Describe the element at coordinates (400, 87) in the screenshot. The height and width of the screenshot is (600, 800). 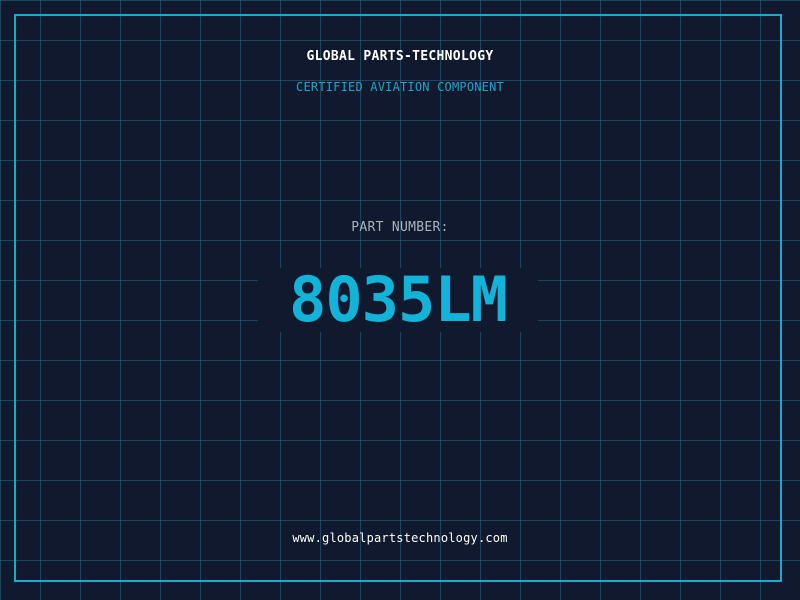
I see `certification-subtitle: CERTIFIED AVIATION COMPONENT` at that location.